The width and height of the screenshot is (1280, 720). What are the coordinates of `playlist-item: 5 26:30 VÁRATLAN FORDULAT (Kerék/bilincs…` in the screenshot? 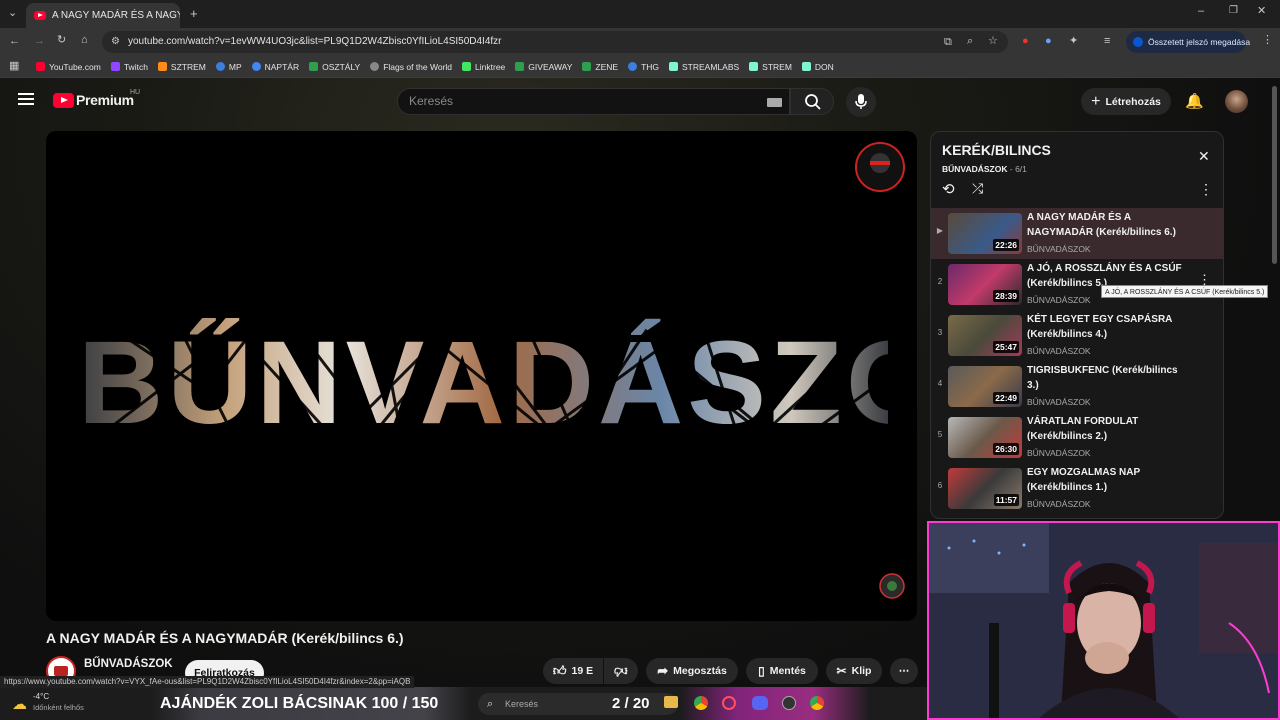 It's located at (1077, 437).